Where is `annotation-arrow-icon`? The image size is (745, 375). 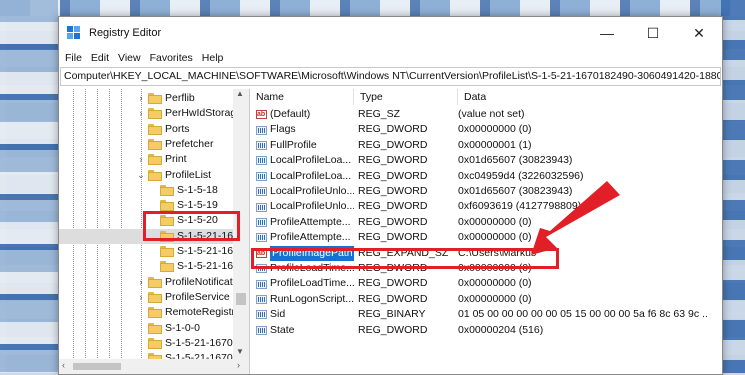
annotation-arrow-icon is located at coordinates (575, 218).